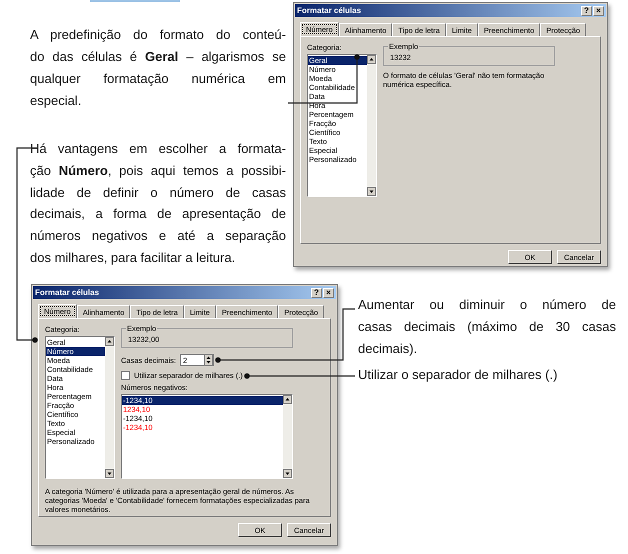 The width and height of the screenshot is (628, 554). Describe the element at coordinates (125, 375) in the screenshot. I see `checkbox` at that location.